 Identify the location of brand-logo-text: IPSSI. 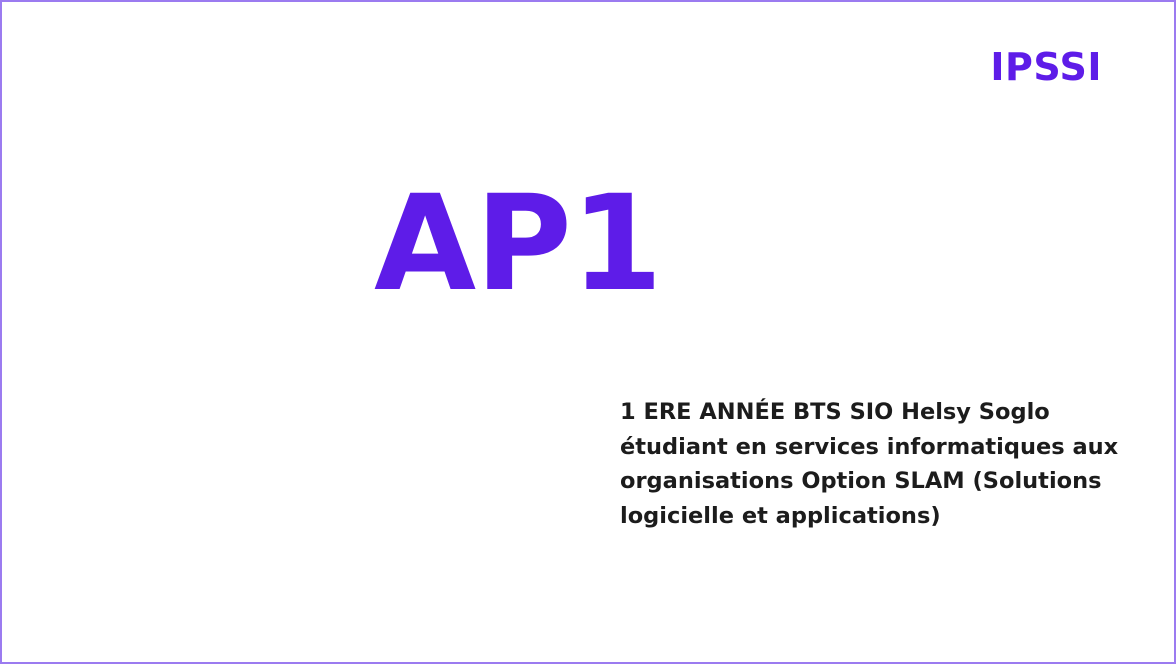
(1046, 67).